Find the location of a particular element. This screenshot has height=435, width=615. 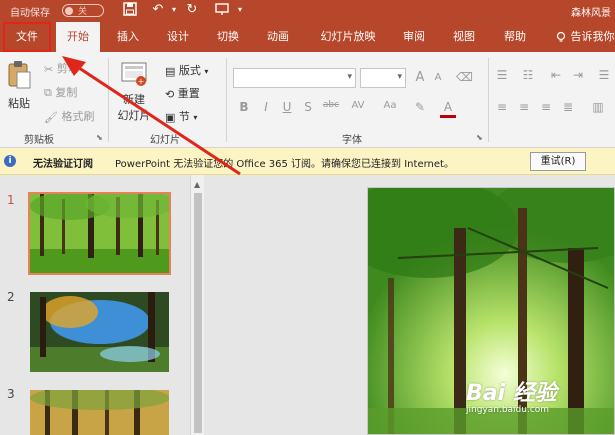

scroll-up-icon: ▲ is located at coordinates (197, 184).